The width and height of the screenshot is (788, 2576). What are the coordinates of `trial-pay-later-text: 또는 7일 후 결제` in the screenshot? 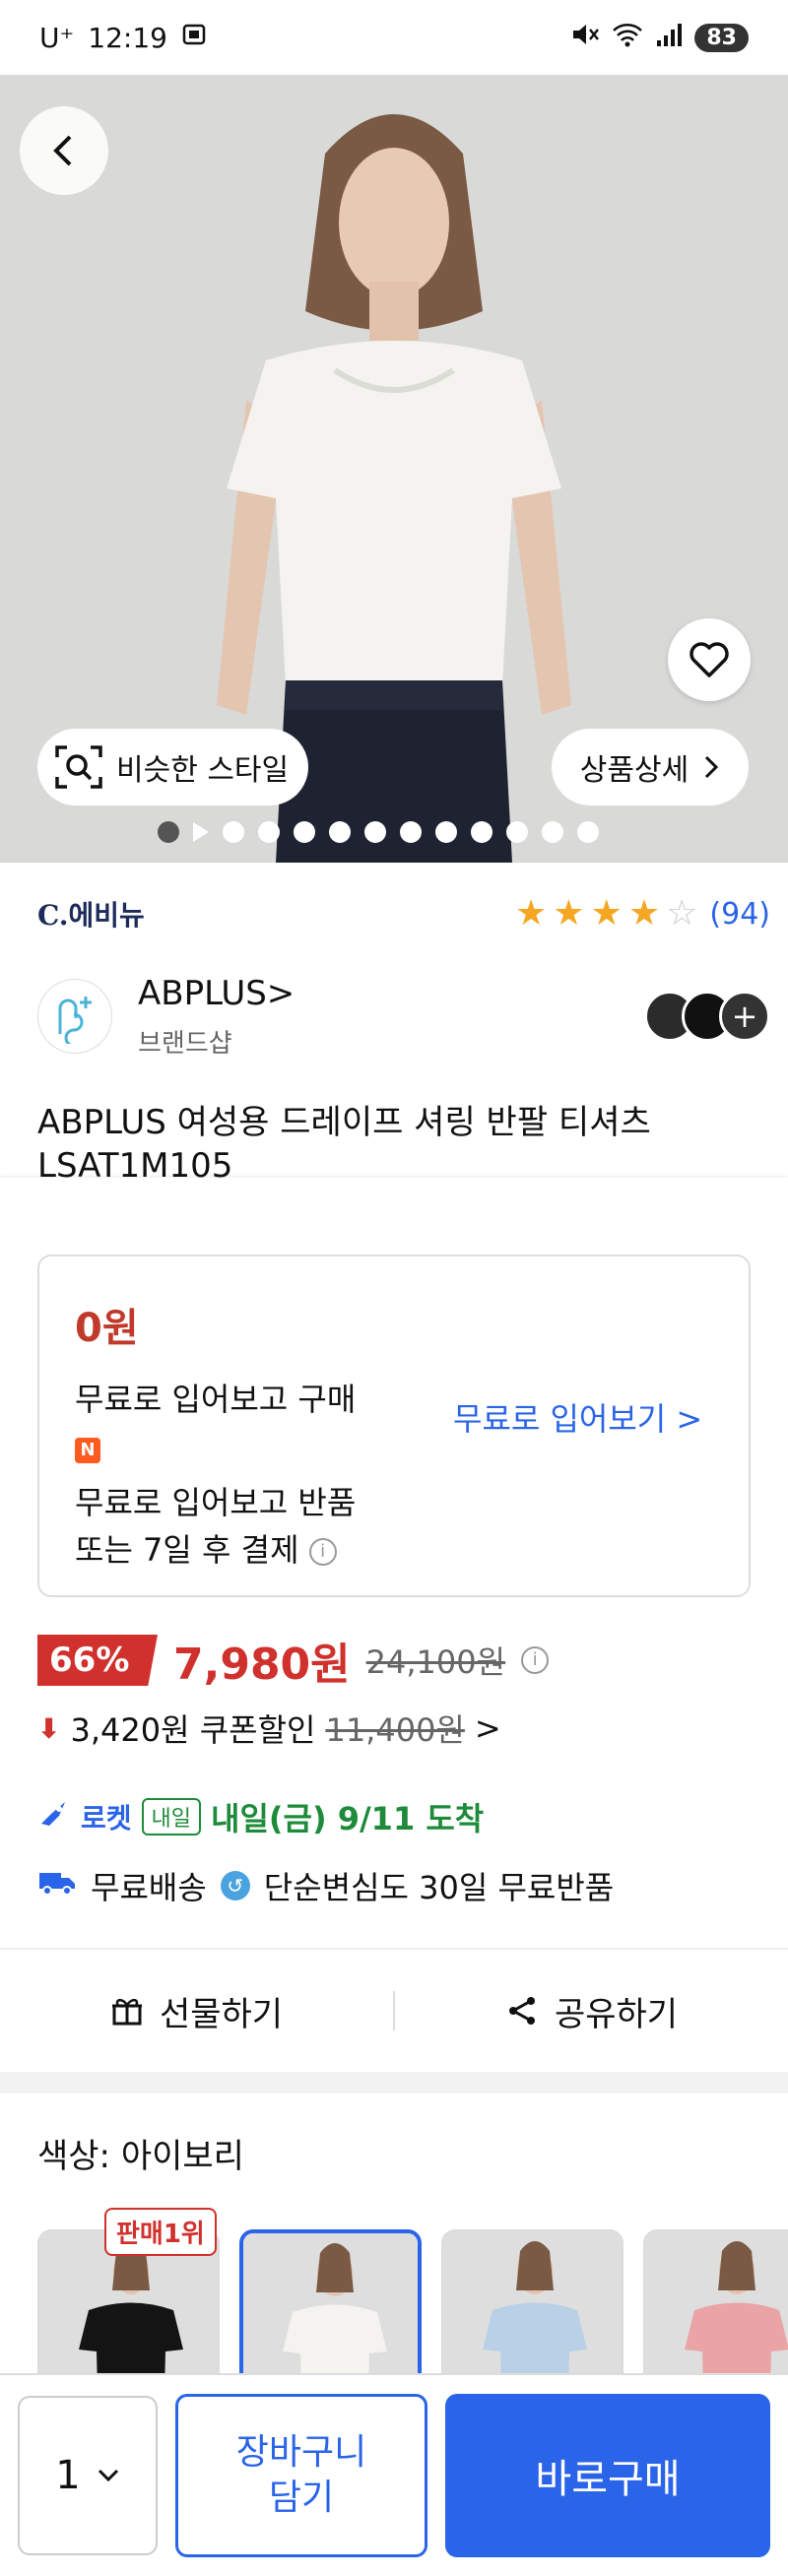 It's located at (187, 1550).